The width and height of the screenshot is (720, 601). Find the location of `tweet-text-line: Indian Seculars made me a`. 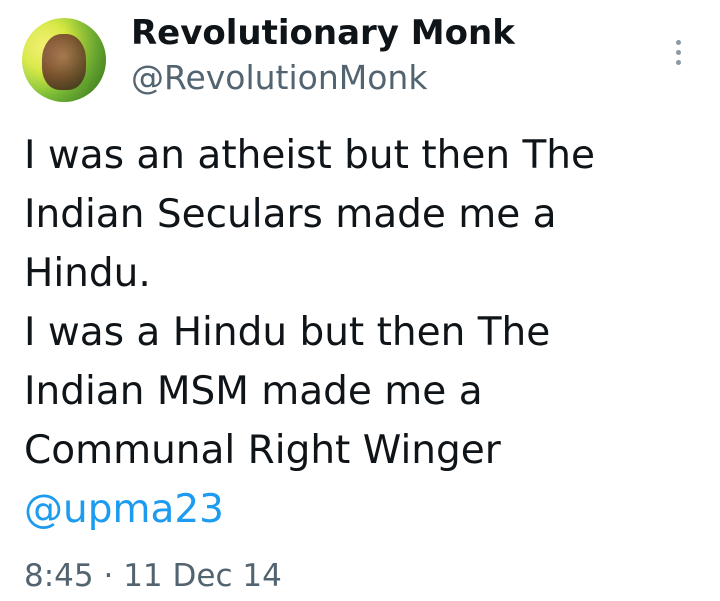

tweet-text-line: Indian Seculars made me a is located at coordinates (290, 214).